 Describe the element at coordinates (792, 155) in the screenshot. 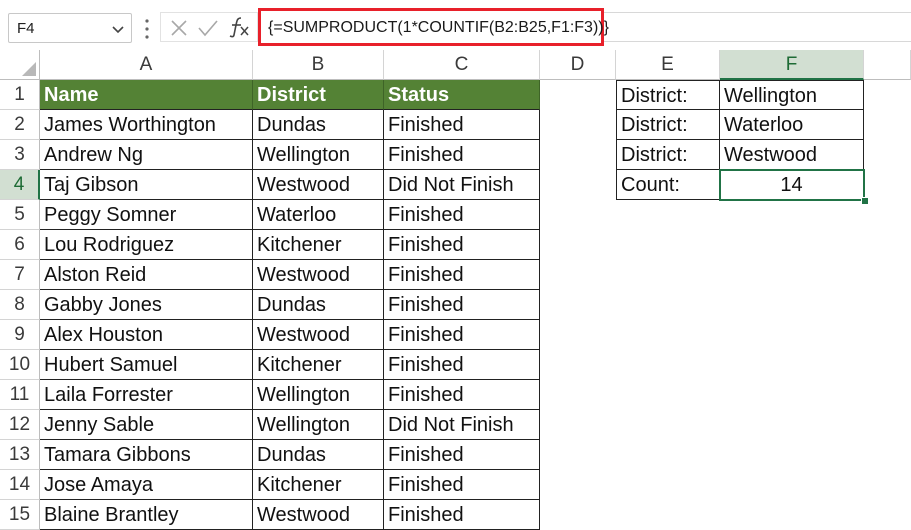

I see `criteria-value: Westwood` at that location.